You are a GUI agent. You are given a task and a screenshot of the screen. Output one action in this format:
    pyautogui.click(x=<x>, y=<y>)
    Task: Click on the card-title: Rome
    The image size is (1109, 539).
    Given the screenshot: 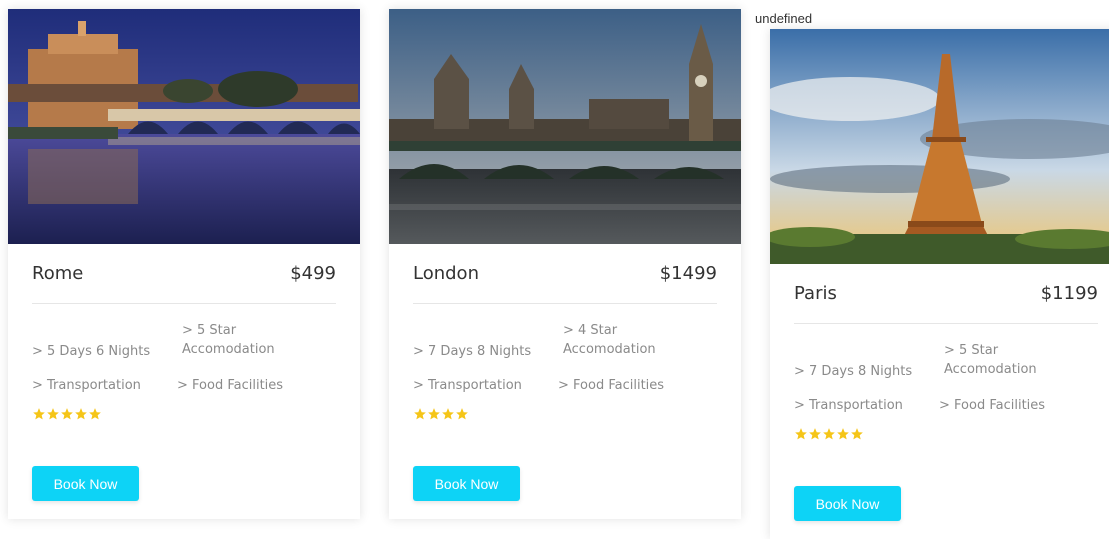 What is the action you would take?
    pyautogui.click(x=58, y=273)
    